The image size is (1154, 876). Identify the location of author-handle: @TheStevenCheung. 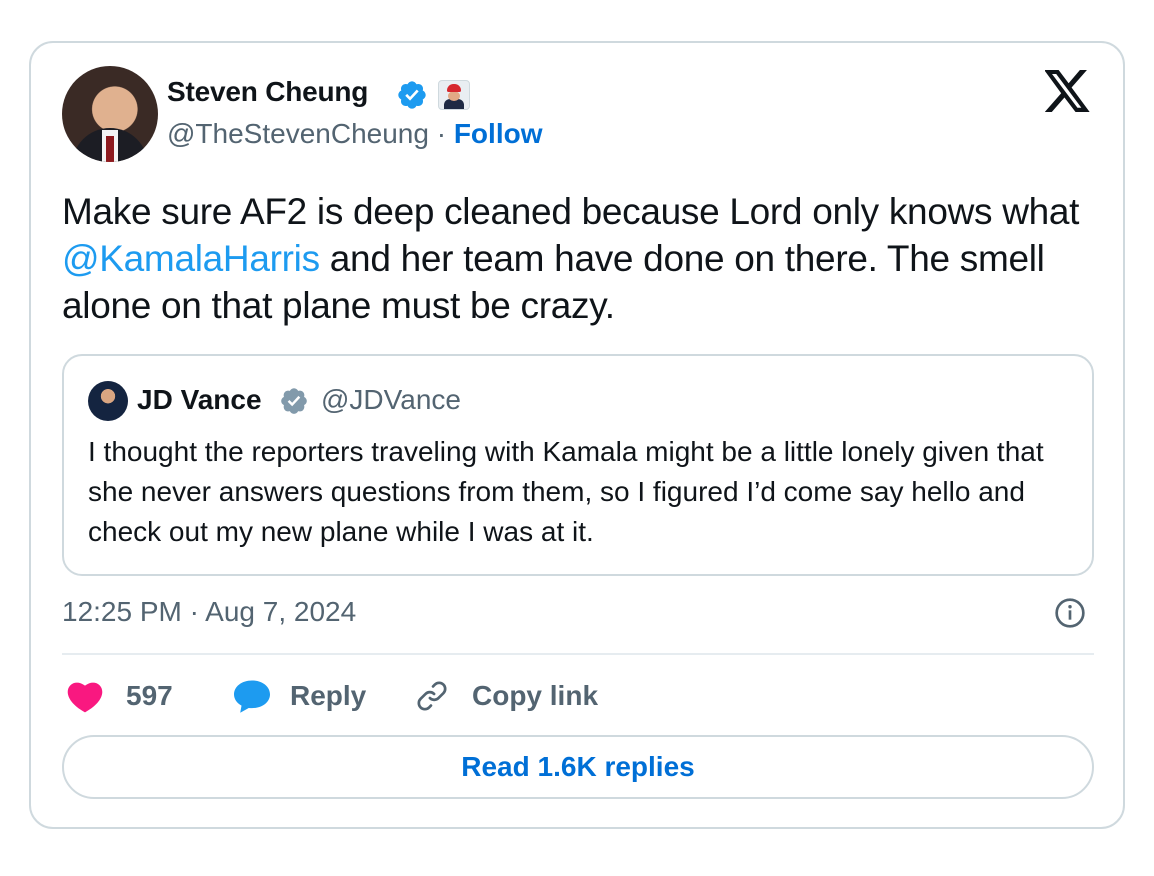
(298, 133).